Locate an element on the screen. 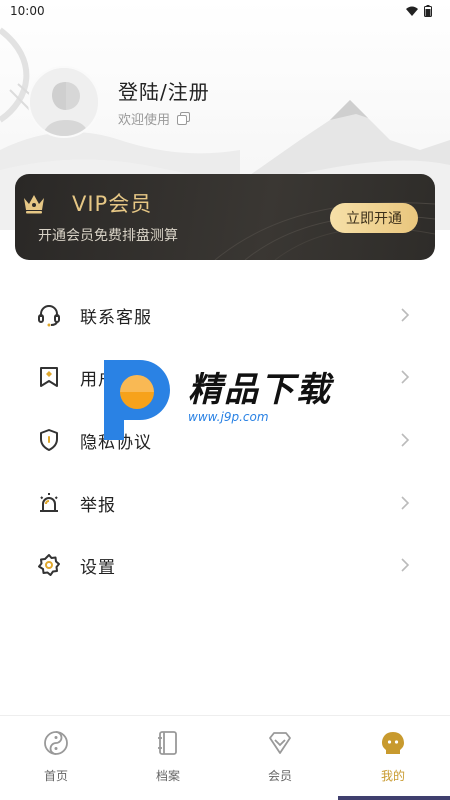  status-time: 10:00 is located at coordinates (27, 11).